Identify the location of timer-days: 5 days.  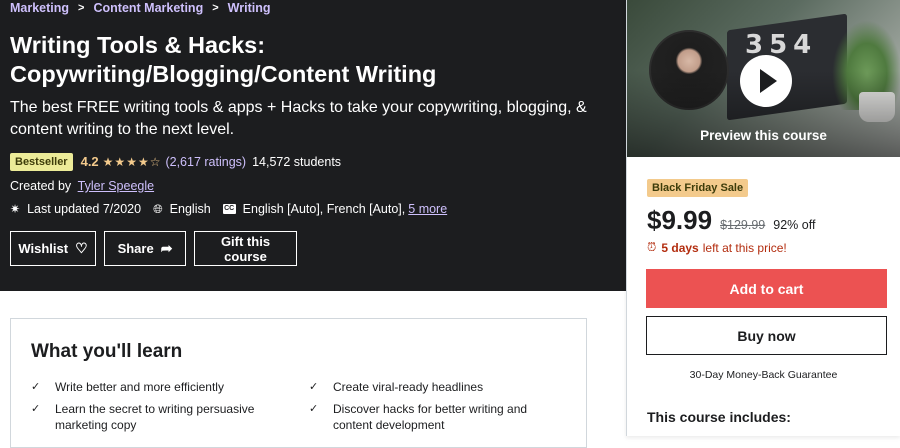
(680, 247).